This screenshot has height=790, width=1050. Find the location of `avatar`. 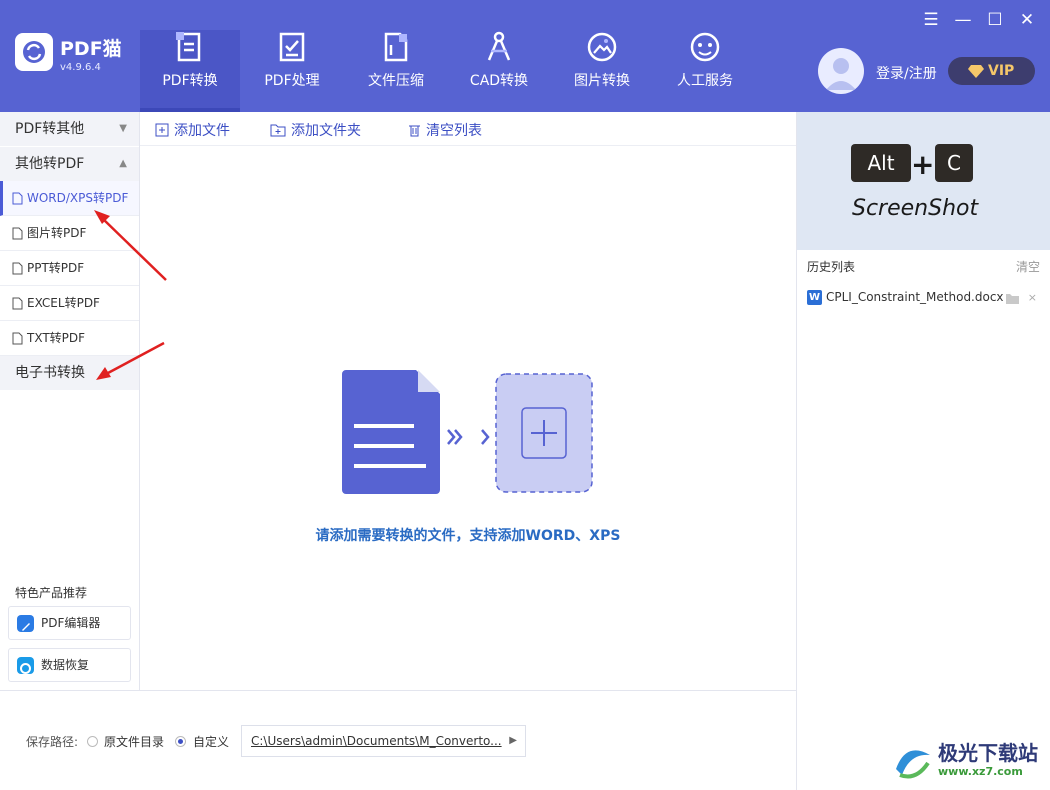

avatar is located at coordinates (841, 71).